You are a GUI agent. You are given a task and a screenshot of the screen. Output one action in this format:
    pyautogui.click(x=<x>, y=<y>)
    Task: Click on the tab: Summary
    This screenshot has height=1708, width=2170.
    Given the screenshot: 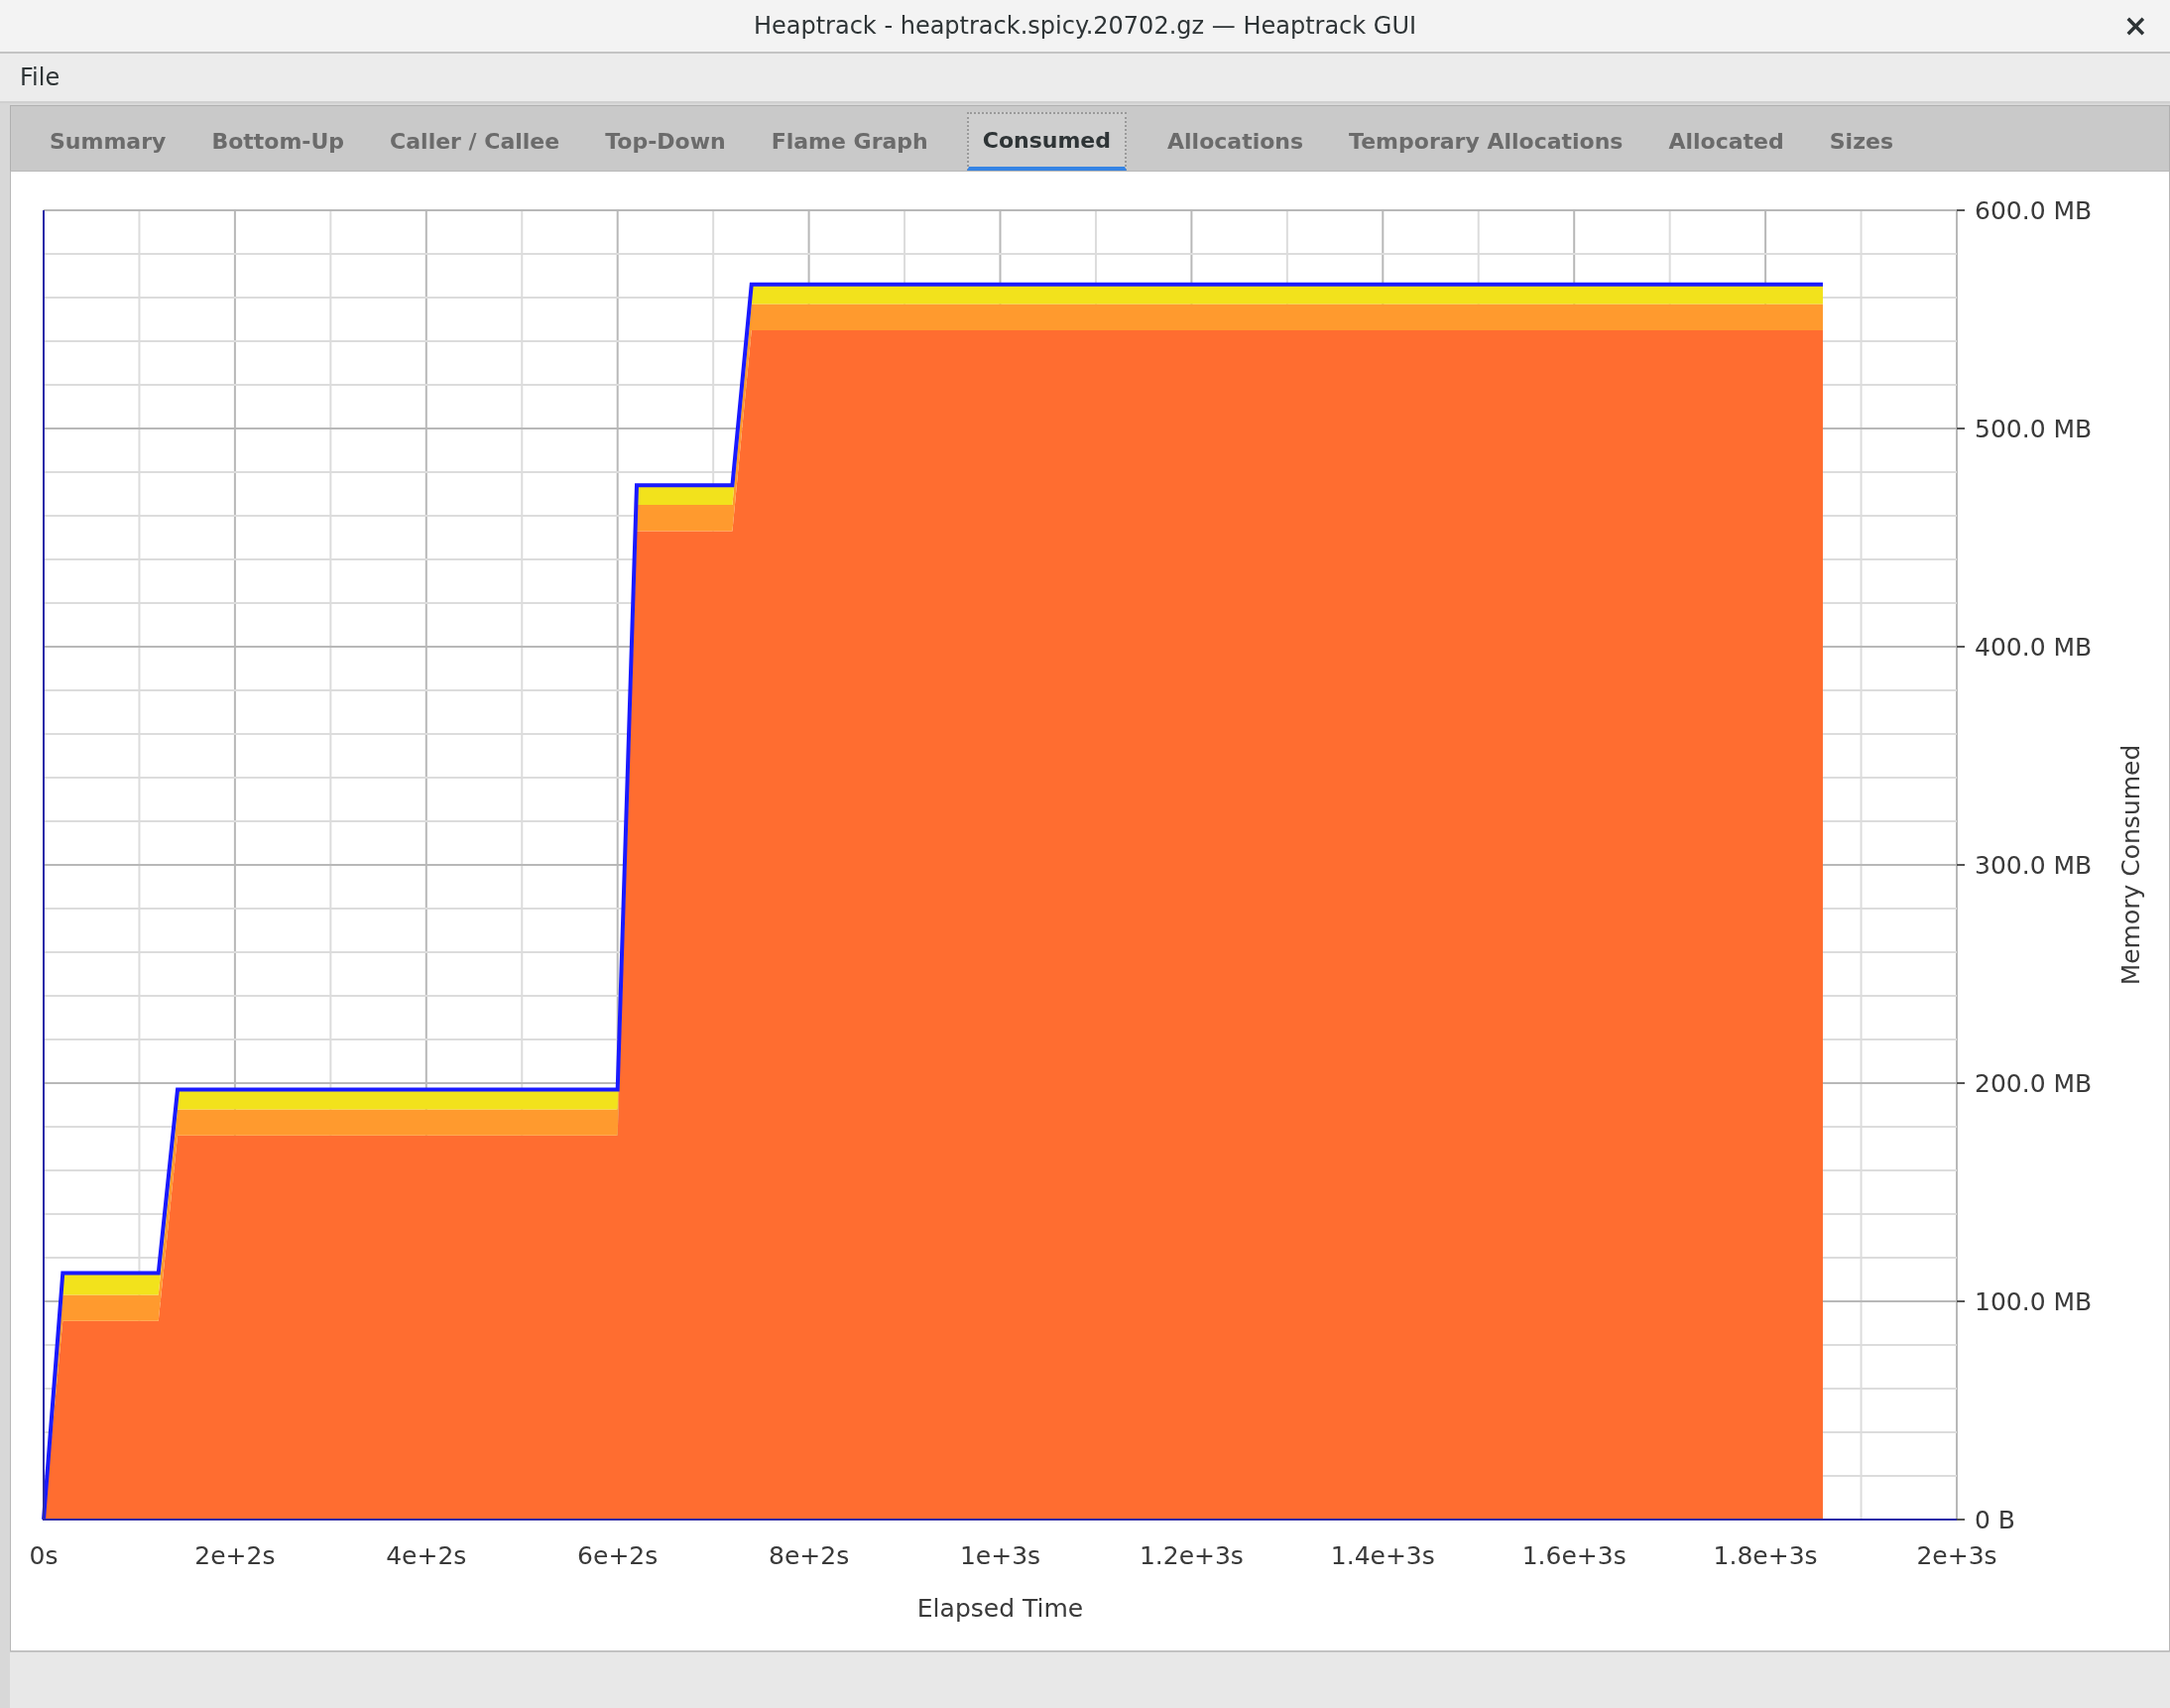 What is the action you would take?
    pyautogui.click(x=108, y=141)
    